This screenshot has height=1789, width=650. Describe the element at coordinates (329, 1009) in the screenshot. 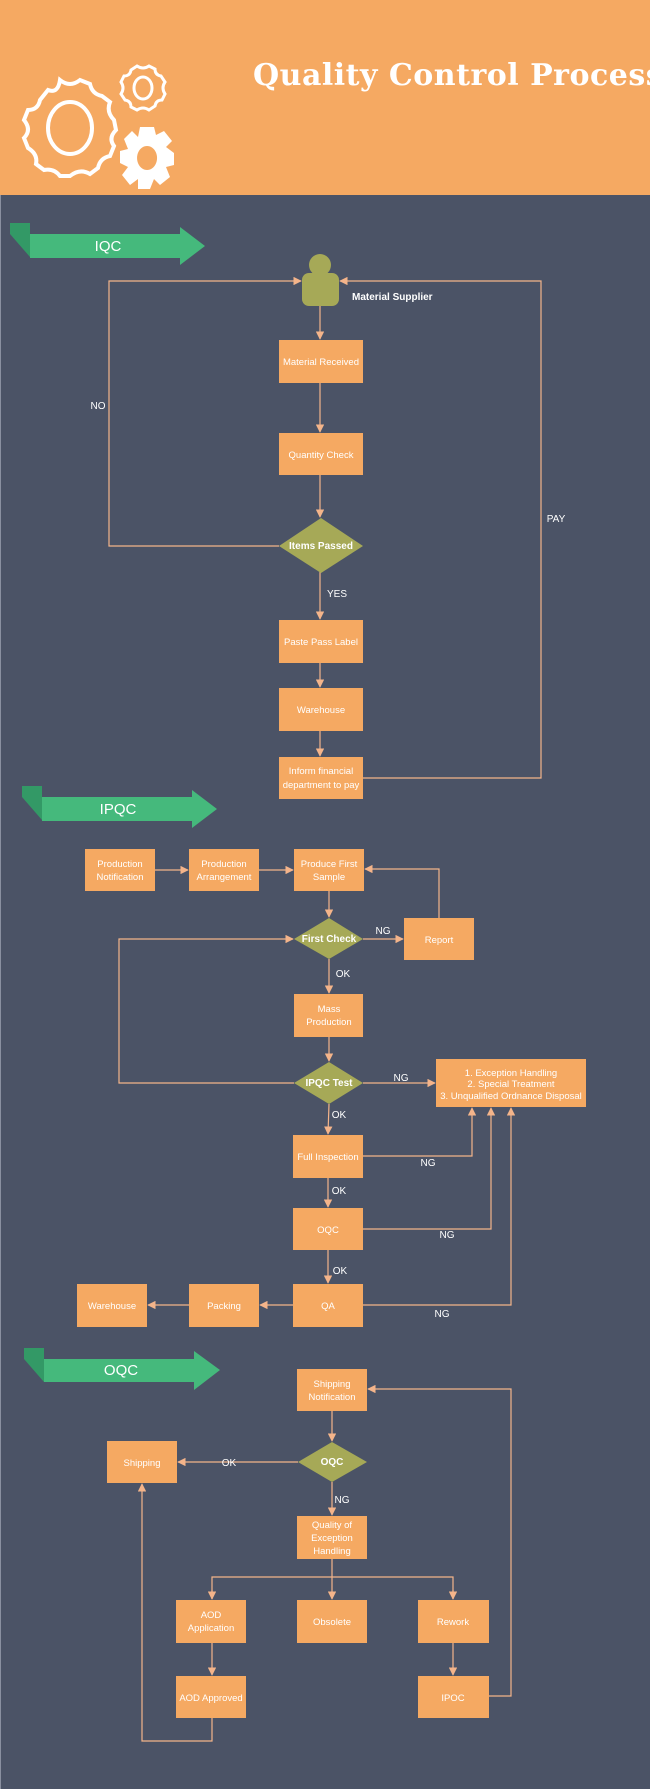

I see `svg-text: Mass` at that location.